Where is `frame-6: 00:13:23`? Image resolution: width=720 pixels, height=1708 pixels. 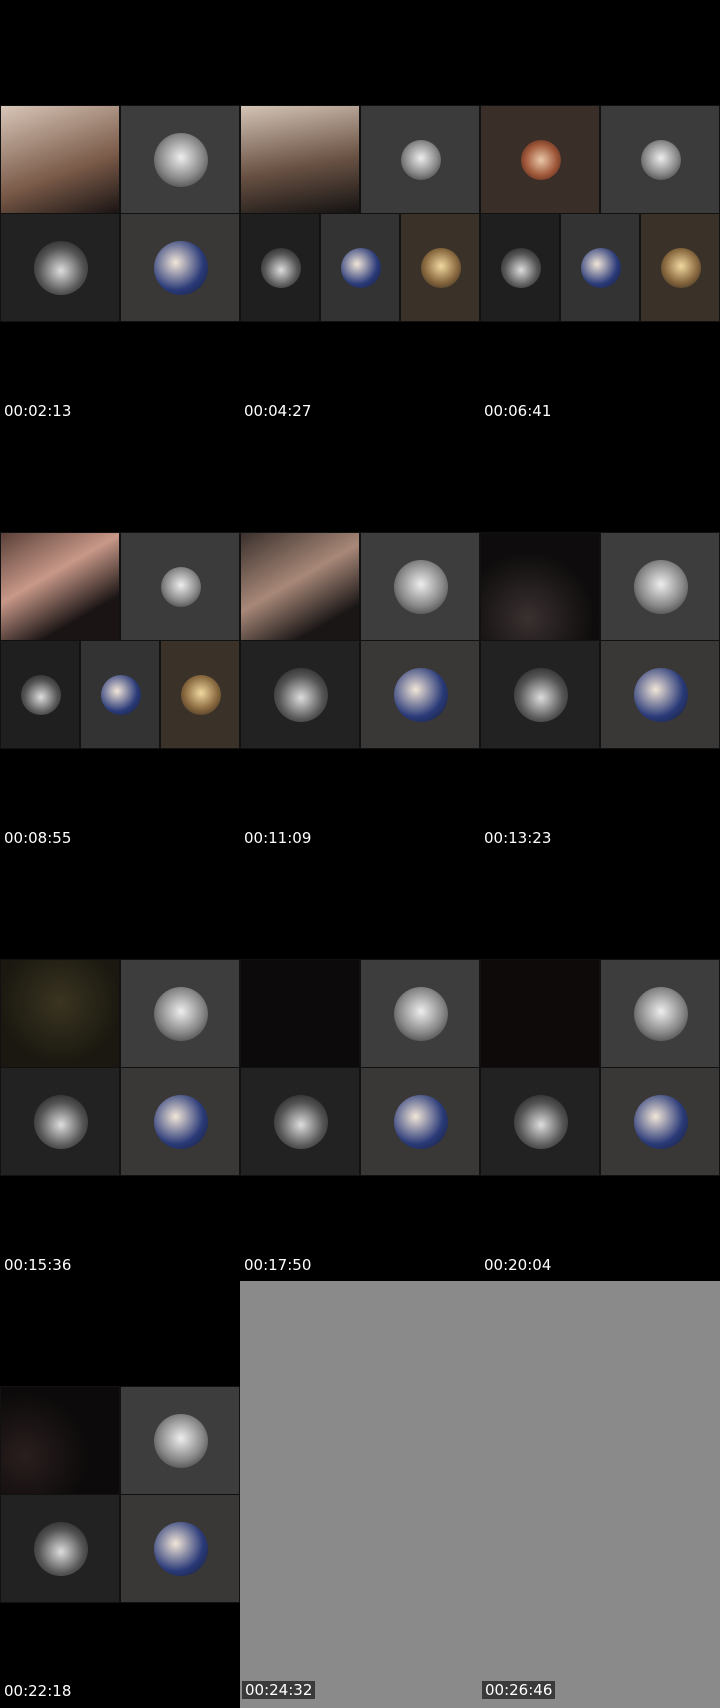
frame-6: 00:13:23 is located at coordinates (600, 640).